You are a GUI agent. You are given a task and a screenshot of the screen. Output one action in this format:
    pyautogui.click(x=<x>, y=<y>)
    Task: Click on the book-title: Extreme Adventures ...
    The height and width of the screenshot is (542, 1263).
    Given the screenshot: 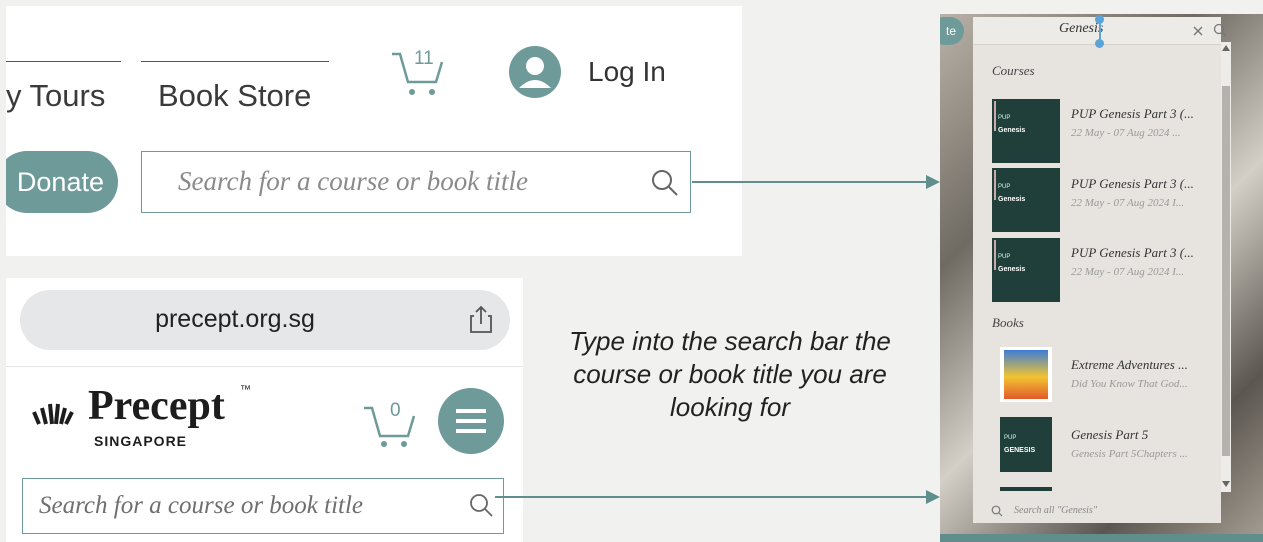 What is the action you would take?
    pyautogui.click(x=1129, y=365)
    